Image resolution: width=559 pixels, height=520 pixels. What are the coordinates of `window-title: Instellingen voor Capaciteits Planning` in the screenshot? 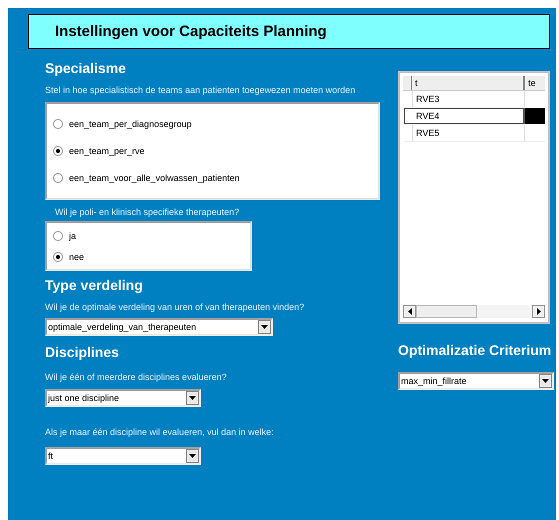 It's located at (191, 31).